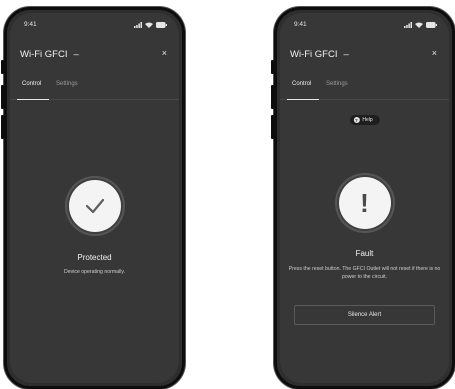  I want to click on status-check-circle, so click(94, 206).